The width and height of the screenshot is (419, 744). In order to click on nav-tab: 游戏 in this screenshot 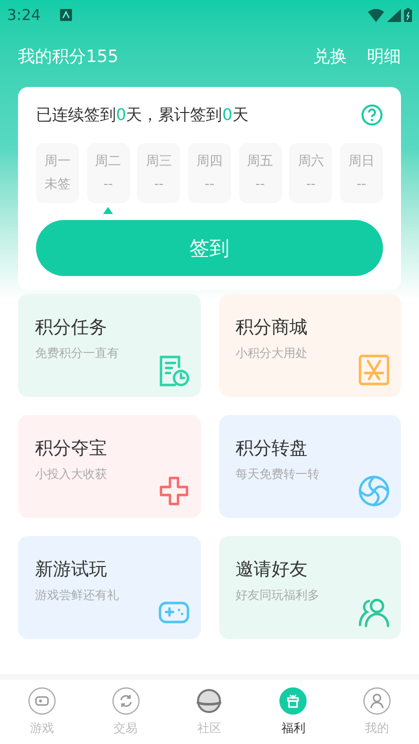, I will do `click(42, 712)`.